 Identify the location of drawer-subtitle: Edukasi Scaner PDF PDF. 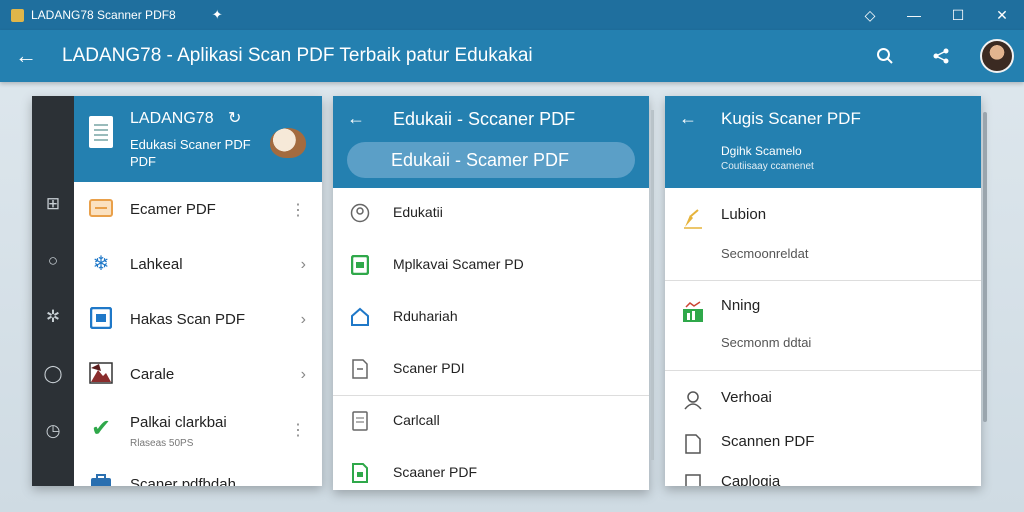
(200, 153).